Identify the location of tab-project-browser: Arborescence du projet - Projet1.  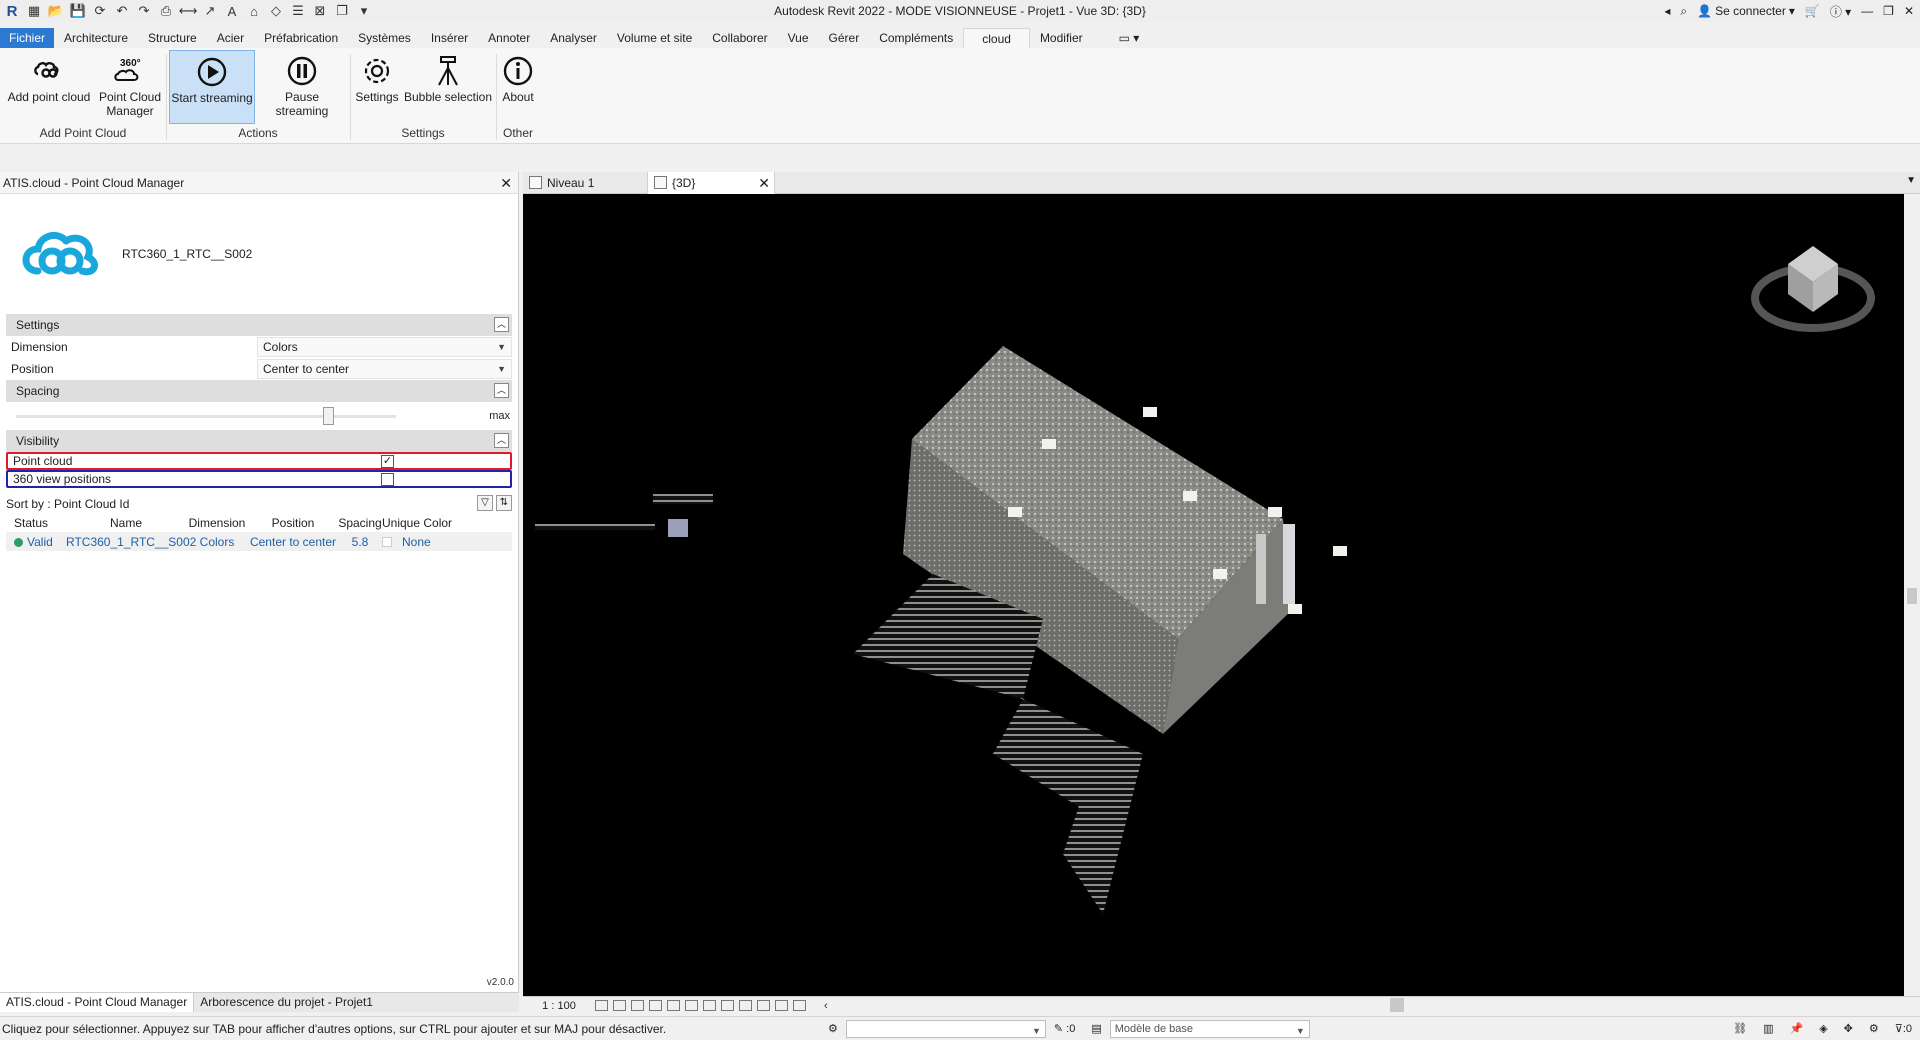
(286, 1002).